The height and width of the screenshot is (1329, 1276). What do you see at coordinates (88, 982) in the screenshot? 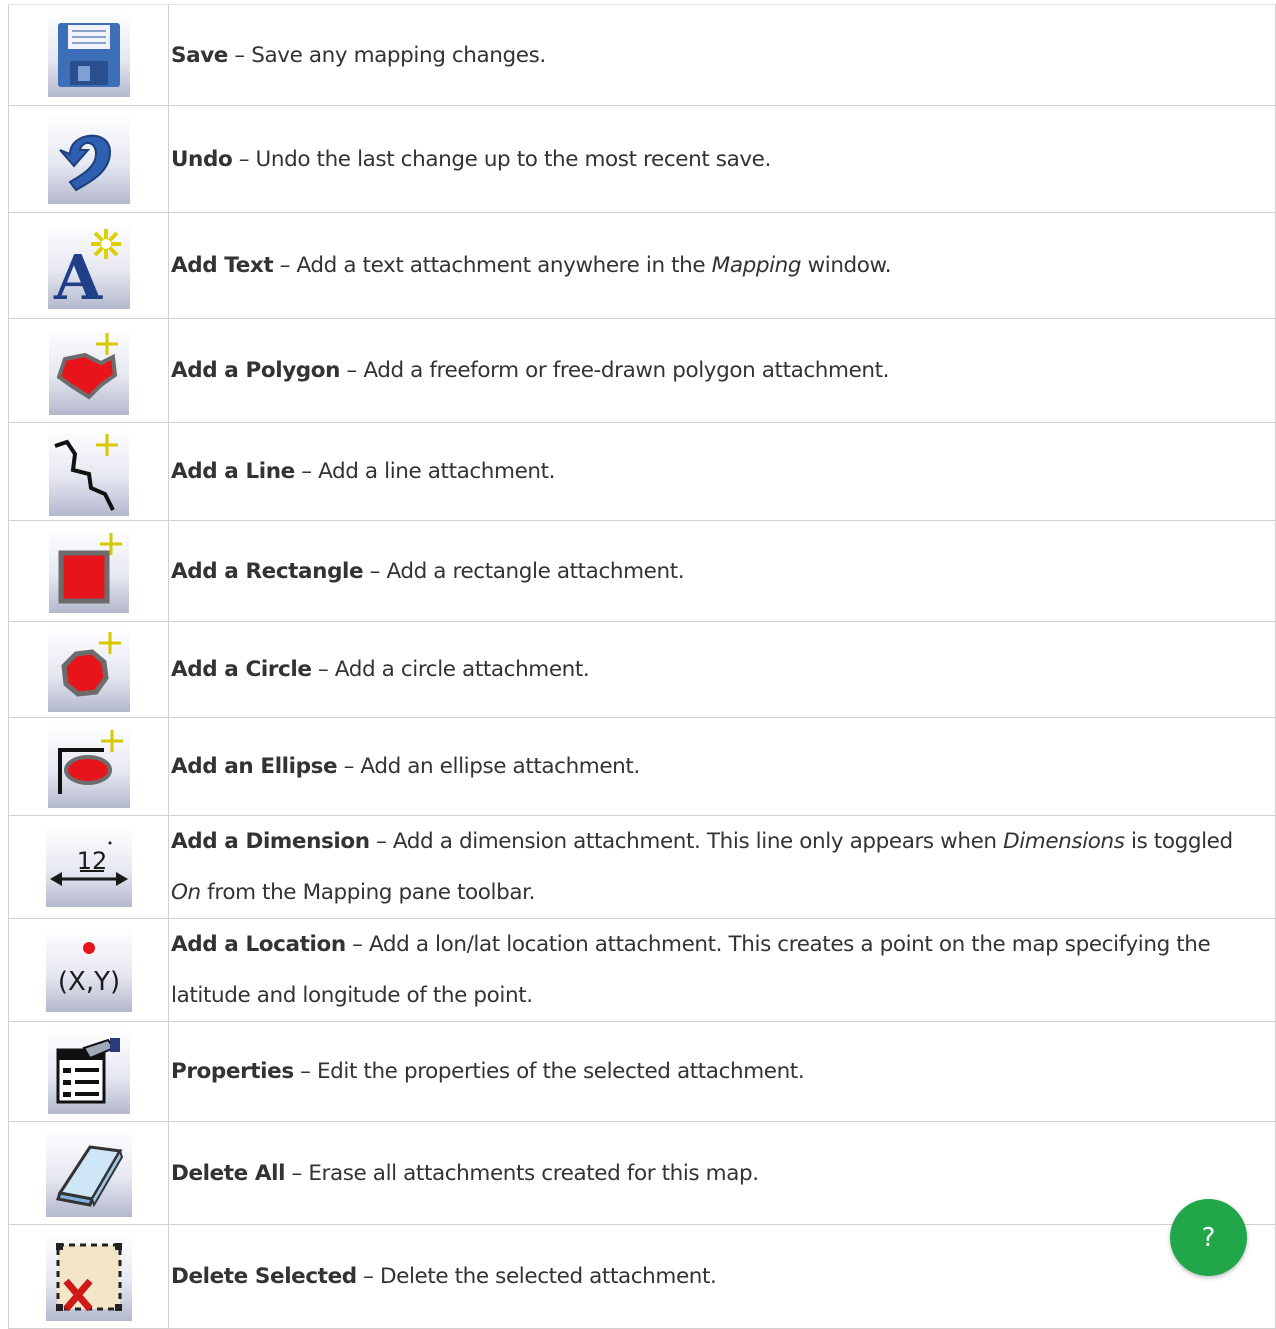
I see `svg-text: (X,Y)` at bounding box center [88, 982].